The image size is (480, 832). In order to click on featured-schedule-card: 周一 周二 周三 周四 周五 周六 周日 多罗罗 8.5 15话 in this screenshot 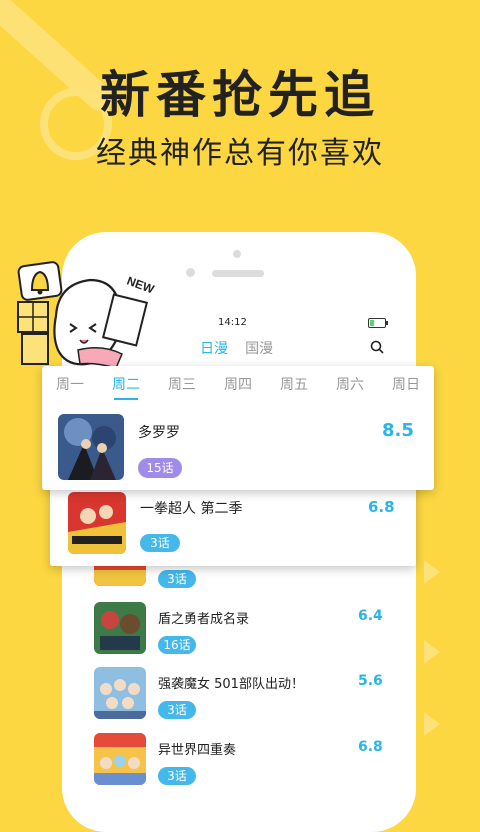, I will do `click(238, 428)`.